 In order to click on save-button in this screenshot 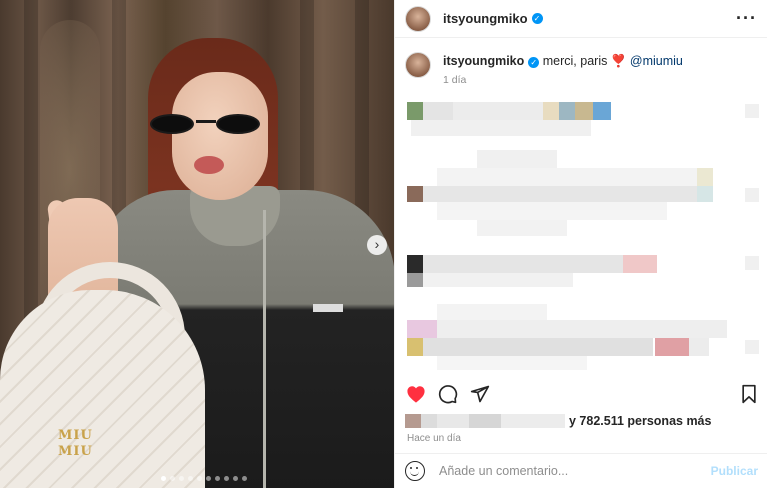, I will do `click(749, 394)`.